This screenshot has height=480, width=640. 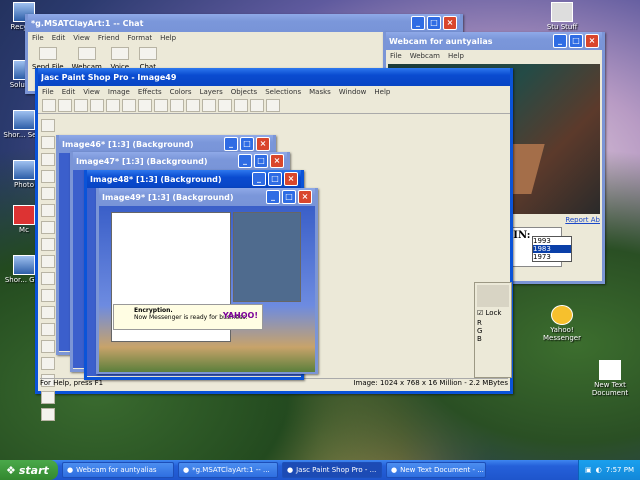 What do you see at coordinates (48, 329) in the screenshot?
I see `retouch-tool-icon` at bounding box center [48, 329].